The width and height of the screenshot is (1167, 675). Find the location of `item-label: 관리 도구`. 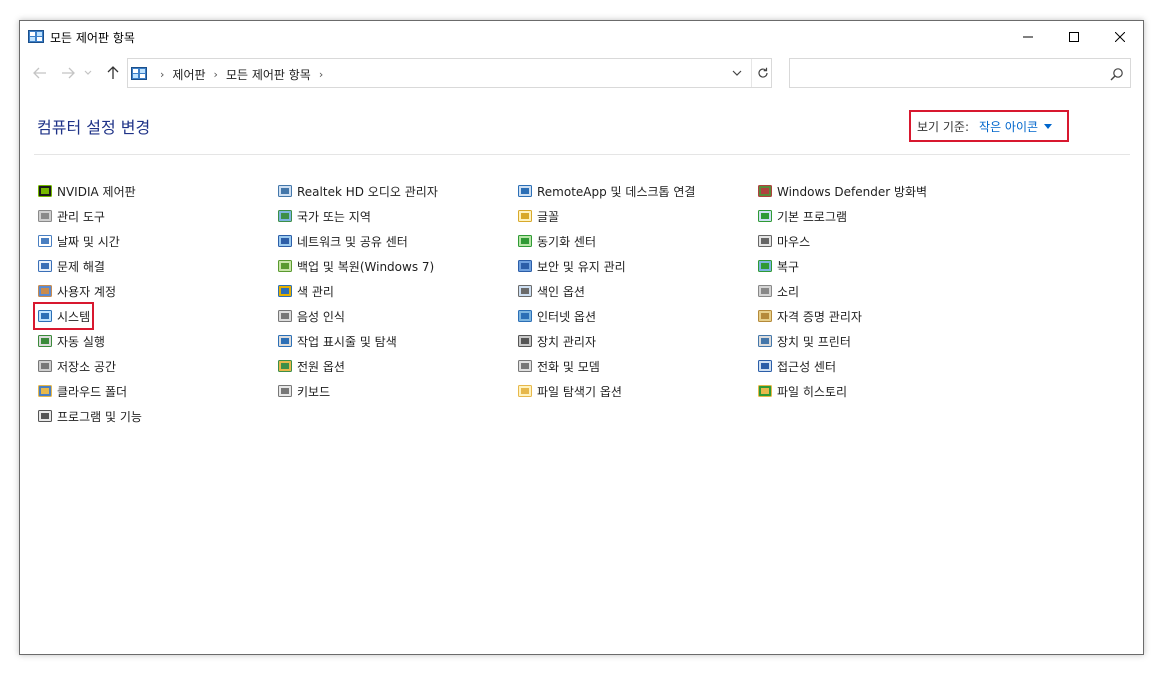

item-label: 관리 도구 is located at coordinates (81, 216).